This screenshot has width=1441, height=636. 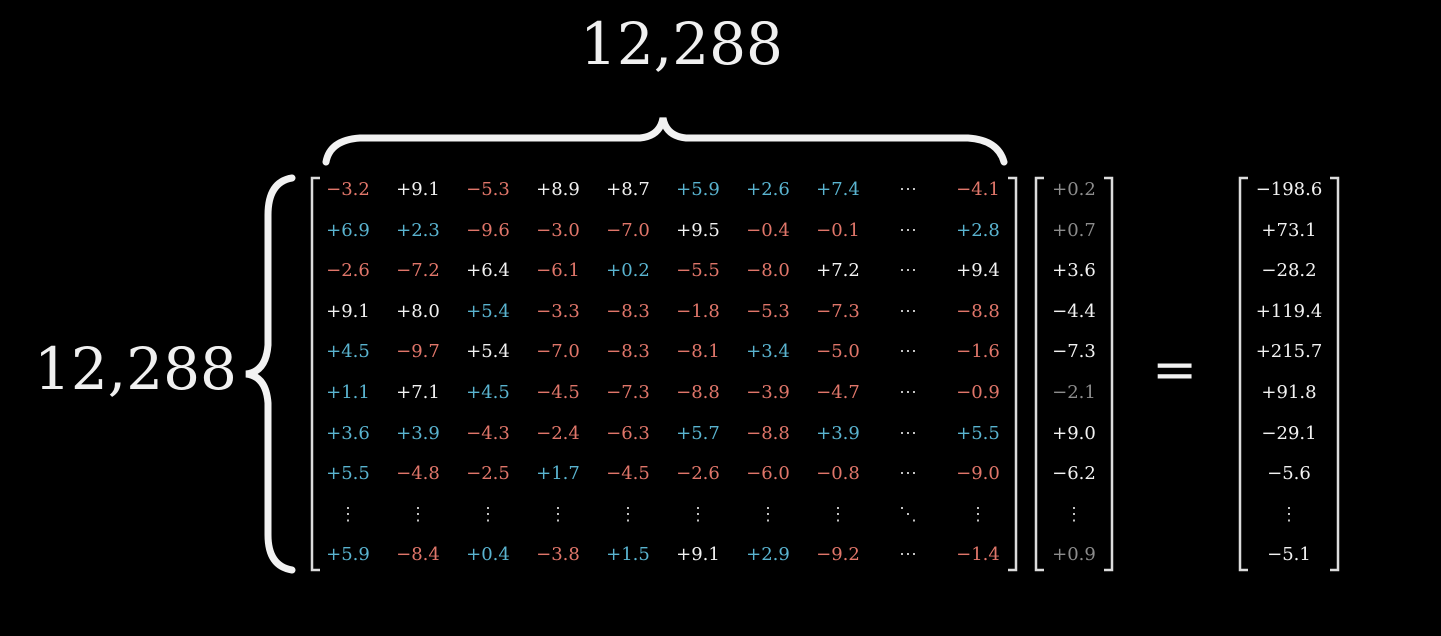 What do you see at coordinates (1289, 271) in the screenshot?
I see `result-cell: −28.2` at bounding box center [1289, 271].